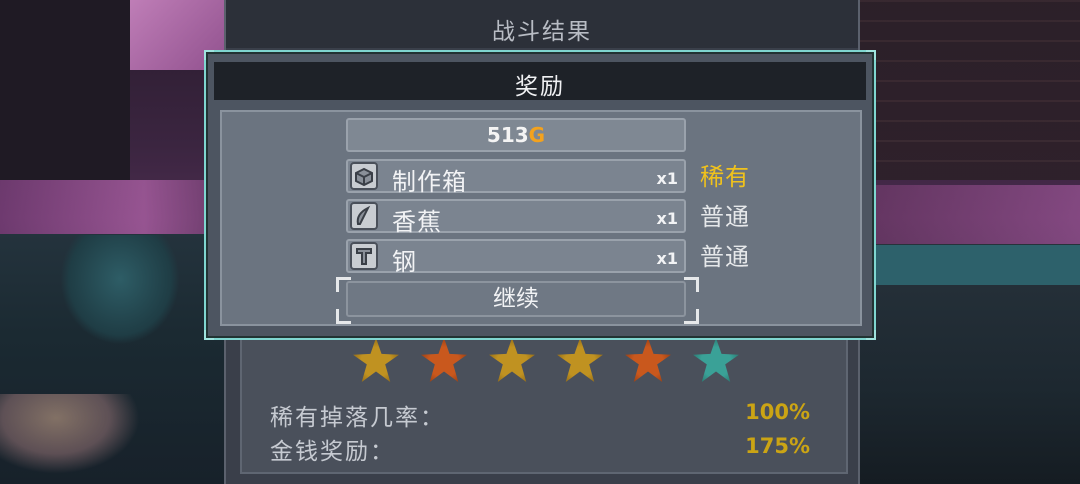 The height and width of the screenshot is (484, 1080). What do you see at coordinates (516, 257) in the screenshot?
I see `reward-item-row: 钢 x1` at bounding box center [516, 257].